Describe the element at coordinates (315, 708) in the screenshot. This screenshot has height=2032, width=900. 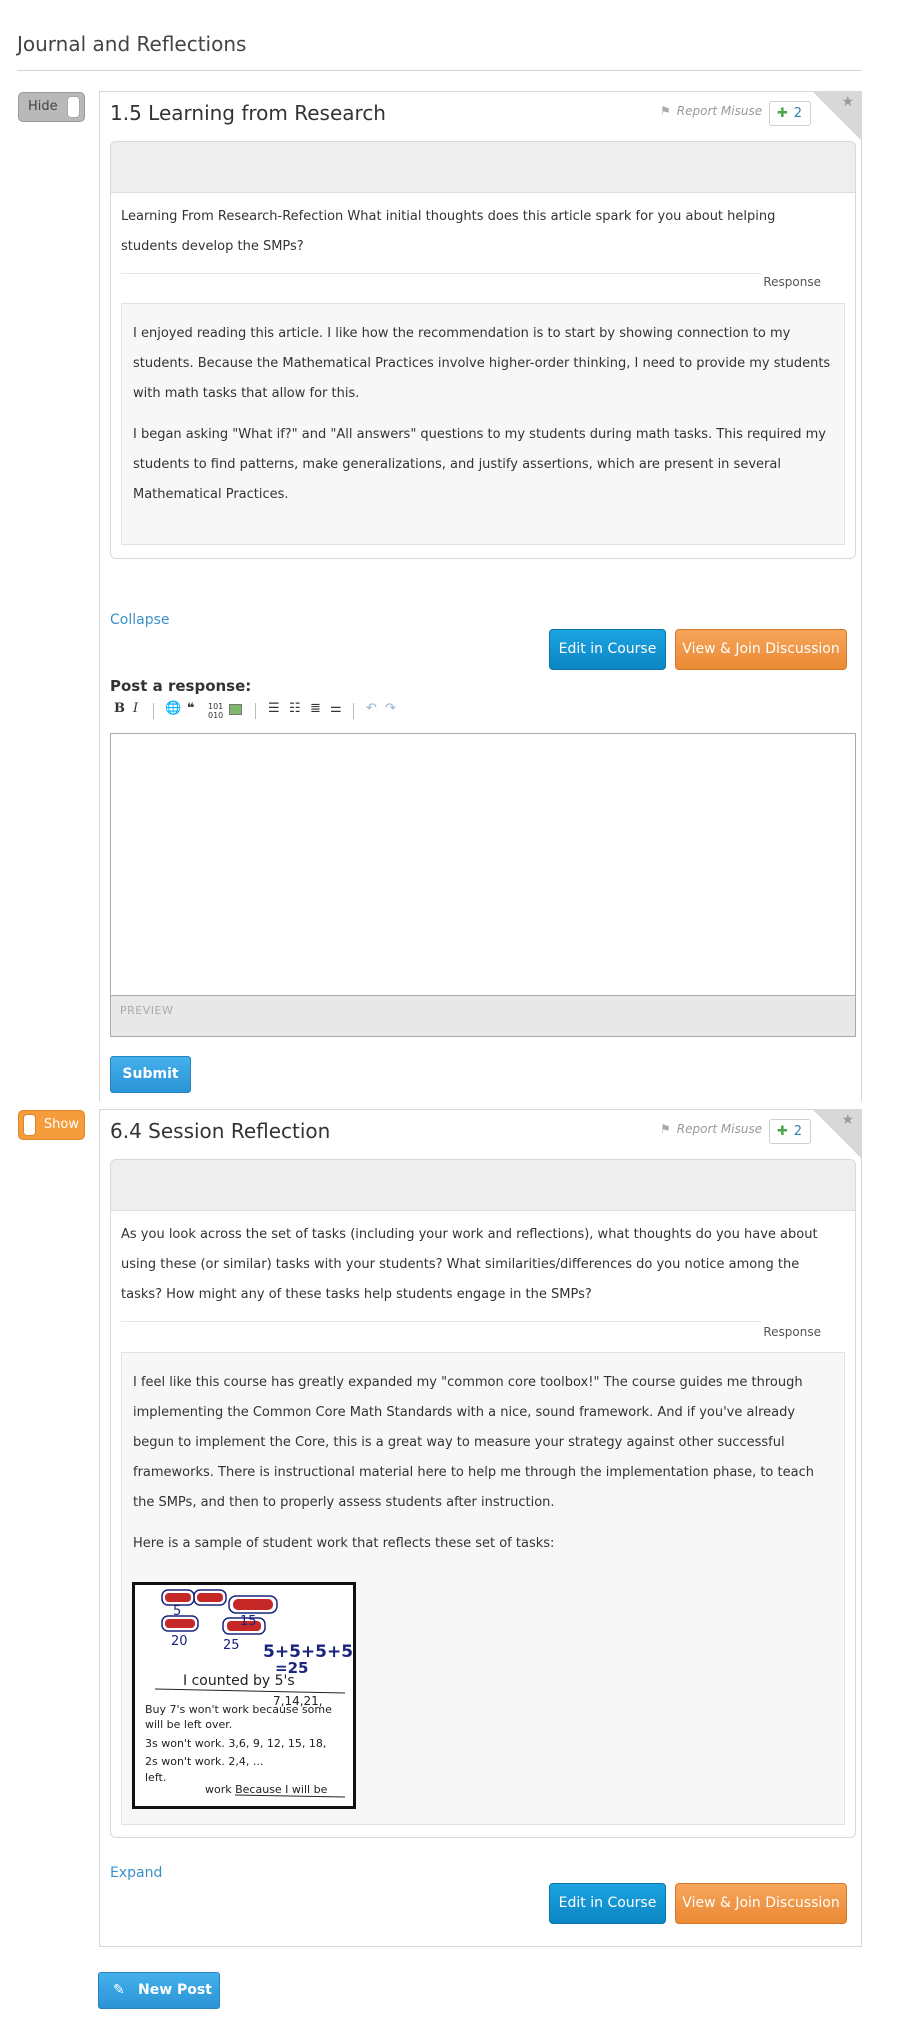
I see `heading-icon: ≣` at that location.